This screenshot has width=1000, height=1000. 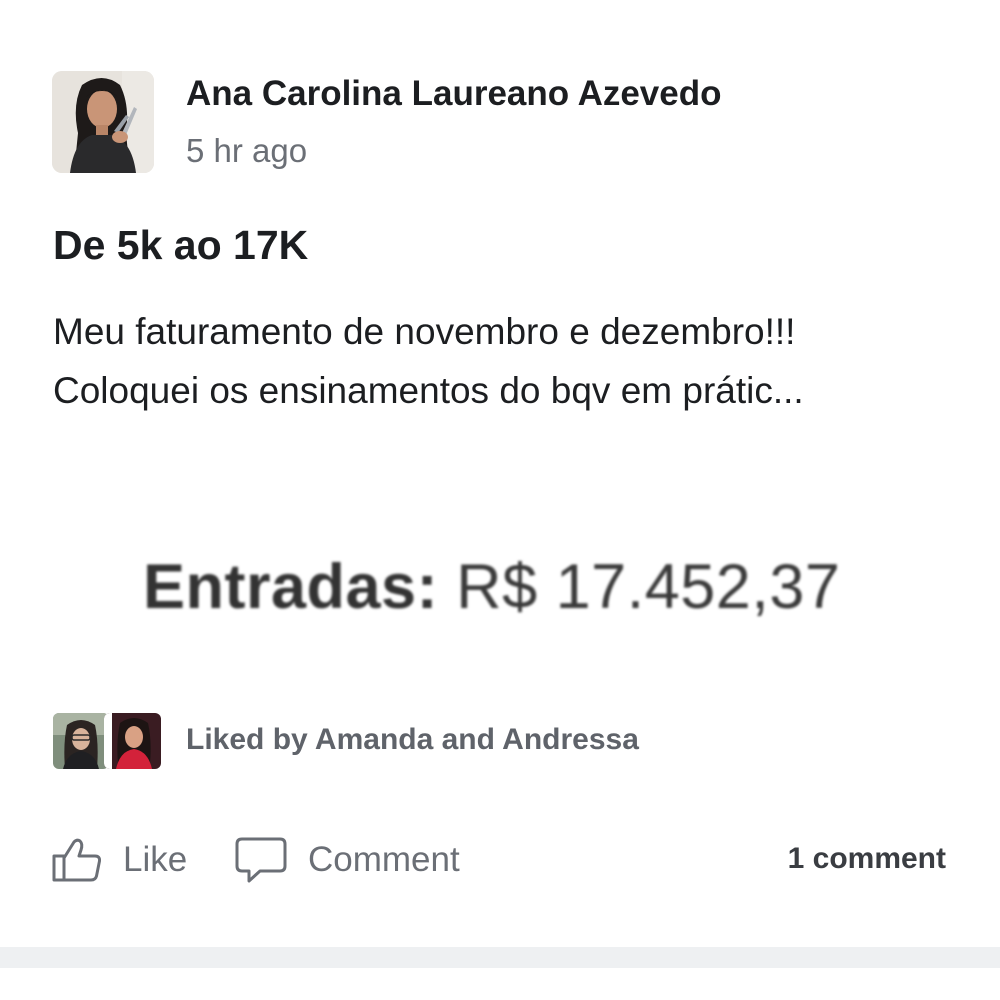 I want to click on post-timestamp: 5 hr ago, so click(x=247, y=150).